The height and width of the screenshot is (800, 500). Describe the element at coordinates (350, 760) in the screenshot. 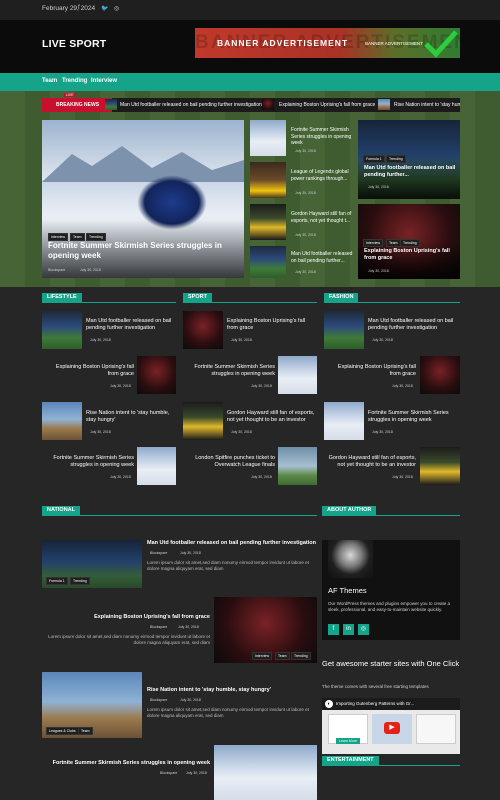

I see `section-title: ENTERTAINMENT` at that location.